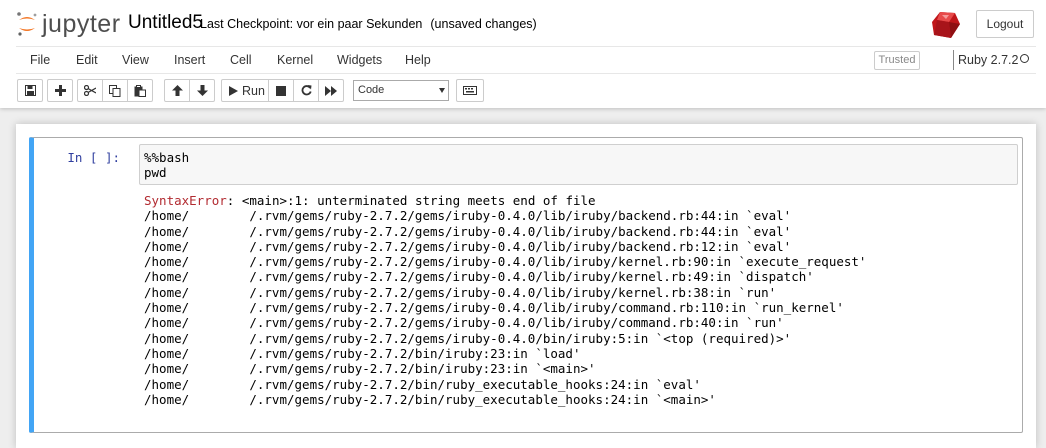  I want to click on jupyter-logo: jupyter, so click(68, 24).